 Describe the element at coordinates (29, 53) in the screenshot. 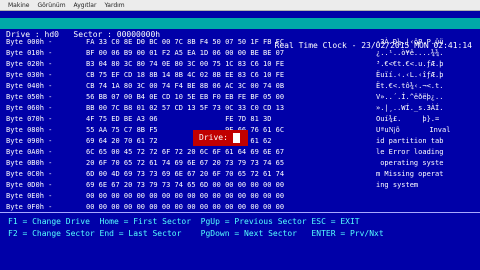

I see `byte-offset: Byte 010h -` at that location.